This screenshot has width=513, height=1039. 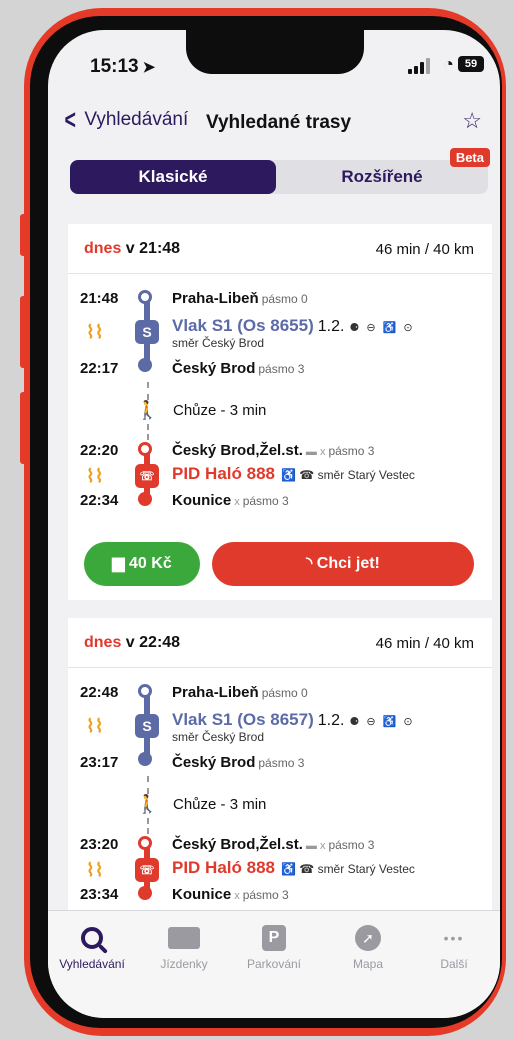 I want to click on go-button: ◝ Chci jet!, so click(x=343, y=564).